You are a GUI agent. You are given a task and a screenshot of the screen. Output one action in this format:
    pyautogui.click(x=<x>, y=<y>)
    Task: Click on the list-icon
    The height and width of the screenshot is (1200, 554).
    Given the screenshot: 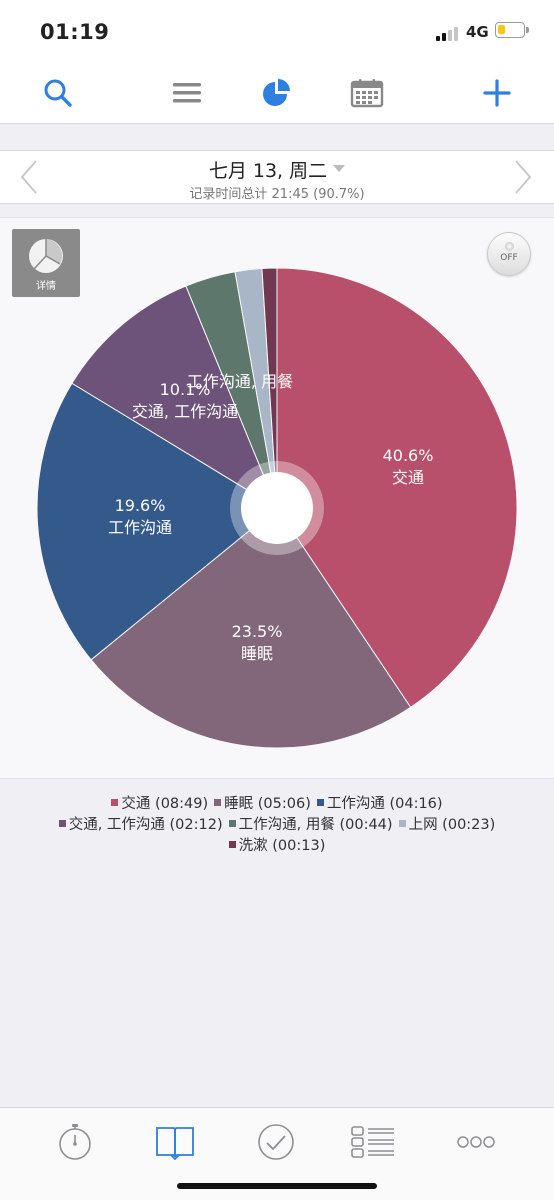 What is the action you would take?
    pyautogui.click(x=372, y=1142)
    